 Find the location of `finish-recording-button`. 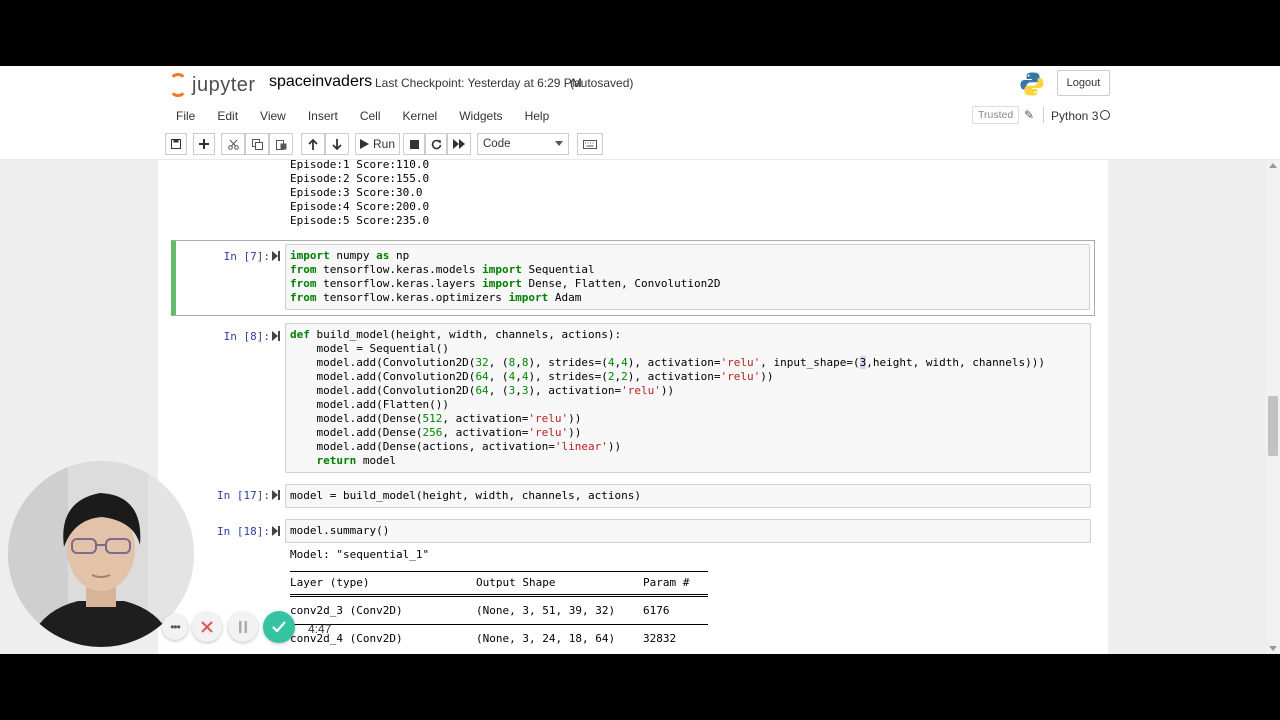

finish-recording-button is located at coordinates (279, 627).